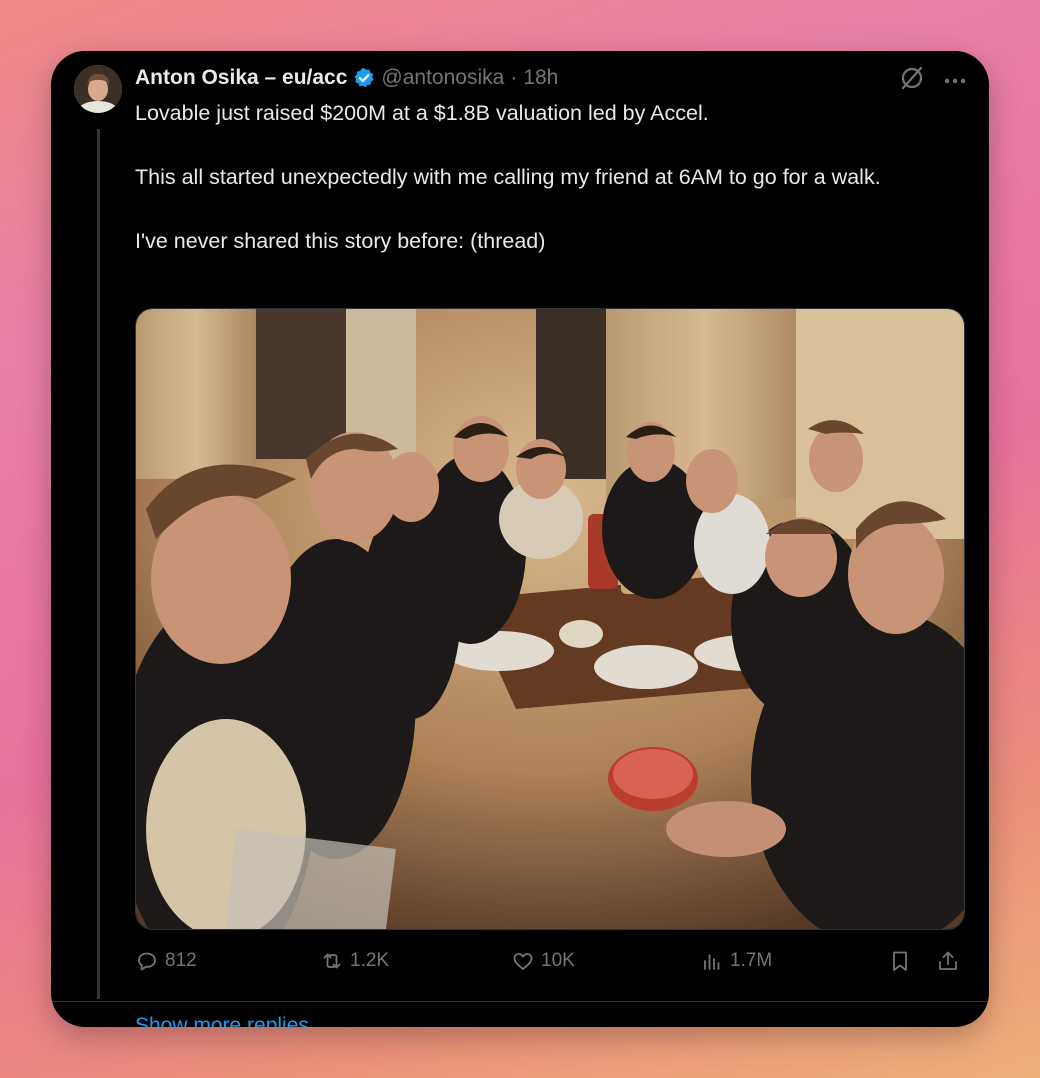  Describe the element at coordinates (751, 960) in the screenshot. I see `views-count: 1.7M` at that location.